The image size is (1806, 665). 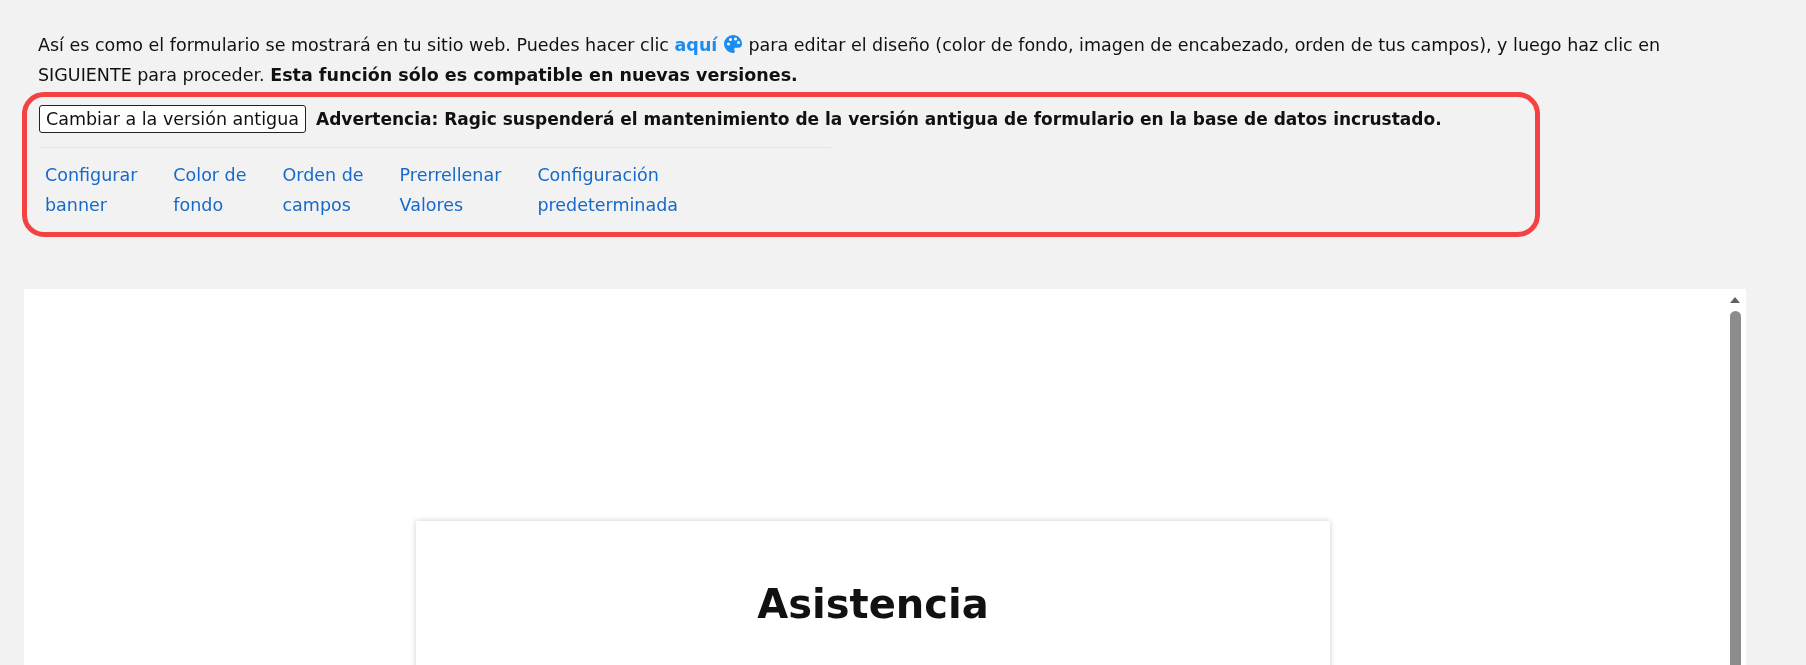 I want to click on switch-version-button: Cambiar a la versión antigua, so click(x=172, y=119).